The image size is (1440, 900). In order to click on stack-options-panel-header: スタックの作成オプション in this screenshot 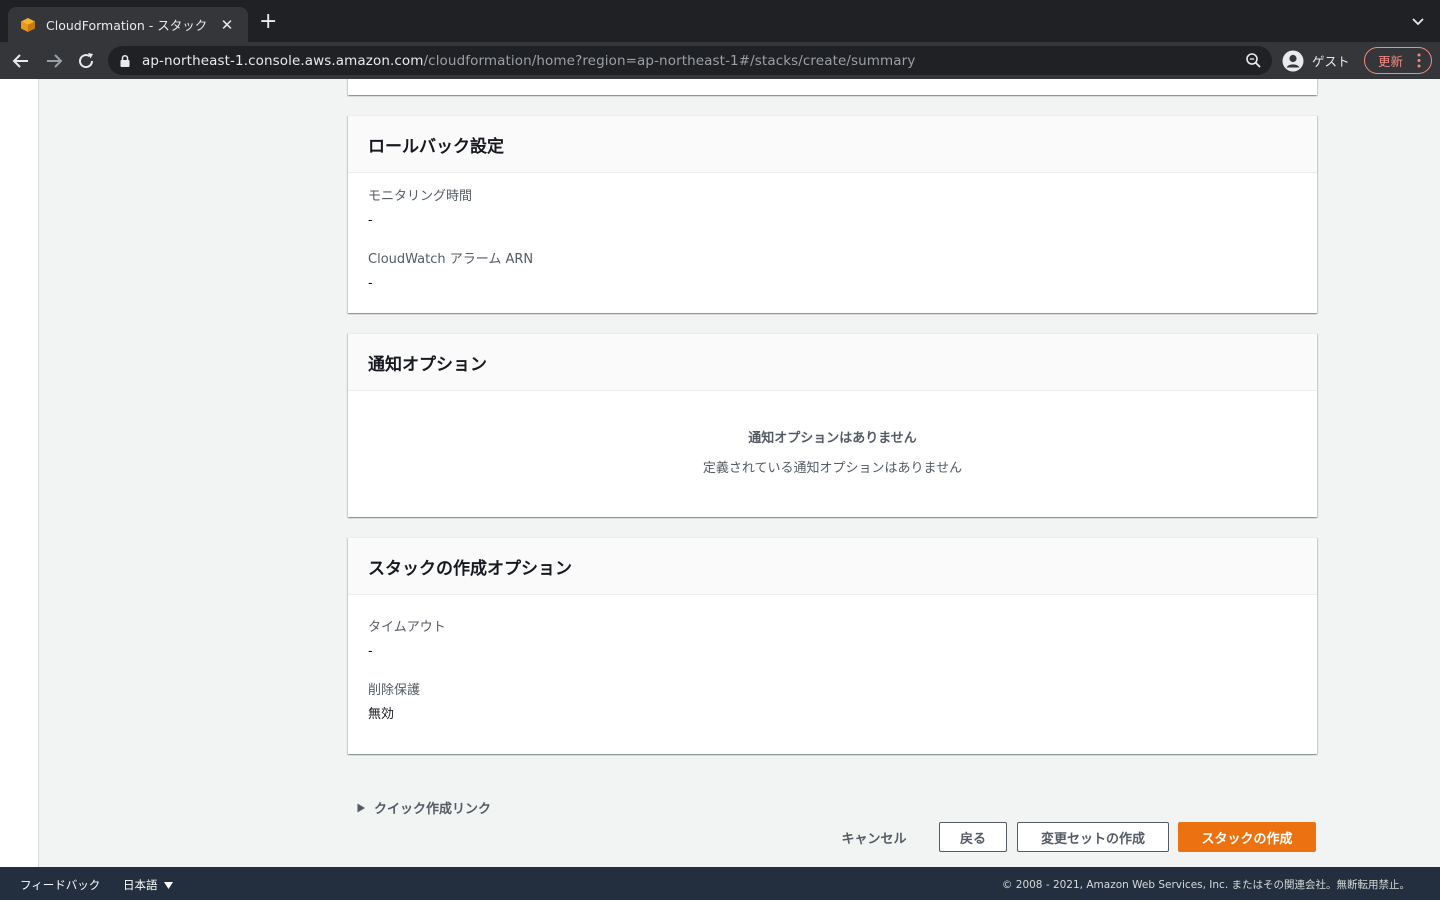, I will do `click(832, 566)`.